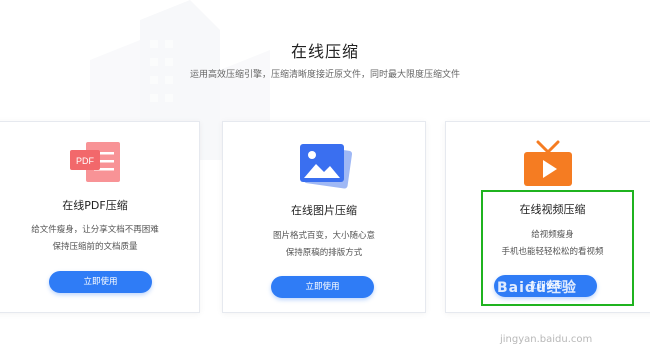 The image size is (650, 354). Describe the element at coordinates (323, 236) in the screenshot. I see `card-desc-line1: 图片格式百变，大小随心意` at that location.